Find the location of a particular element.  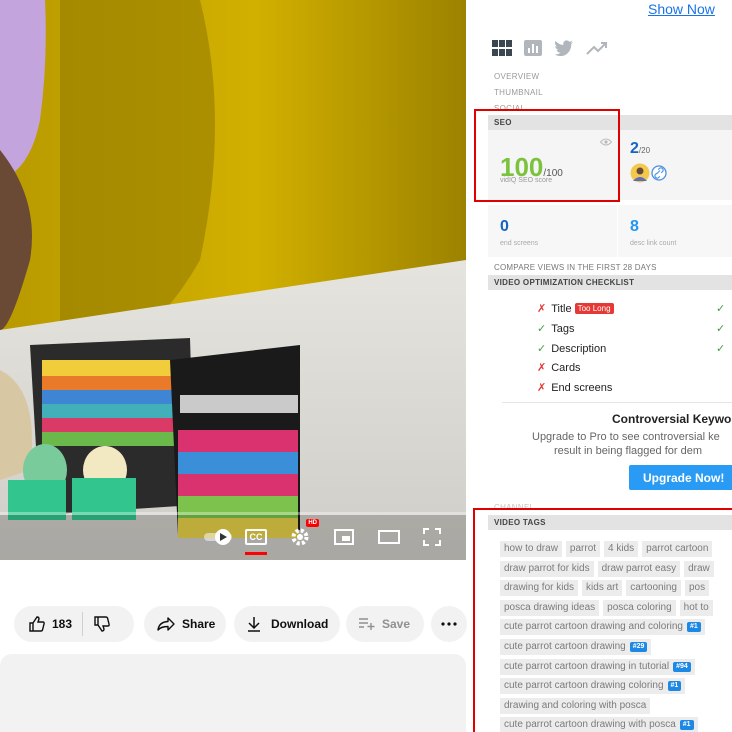

video-tag-text: cartooning is located at coordinates (653, 588).